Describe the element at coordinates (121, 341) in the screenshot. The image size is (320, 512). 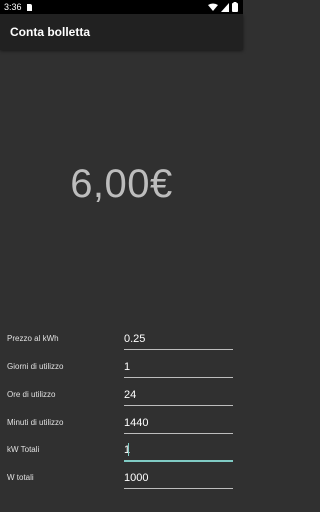
I see `field-row-prezzo-kwh: Prezzo al kWh` at that location.